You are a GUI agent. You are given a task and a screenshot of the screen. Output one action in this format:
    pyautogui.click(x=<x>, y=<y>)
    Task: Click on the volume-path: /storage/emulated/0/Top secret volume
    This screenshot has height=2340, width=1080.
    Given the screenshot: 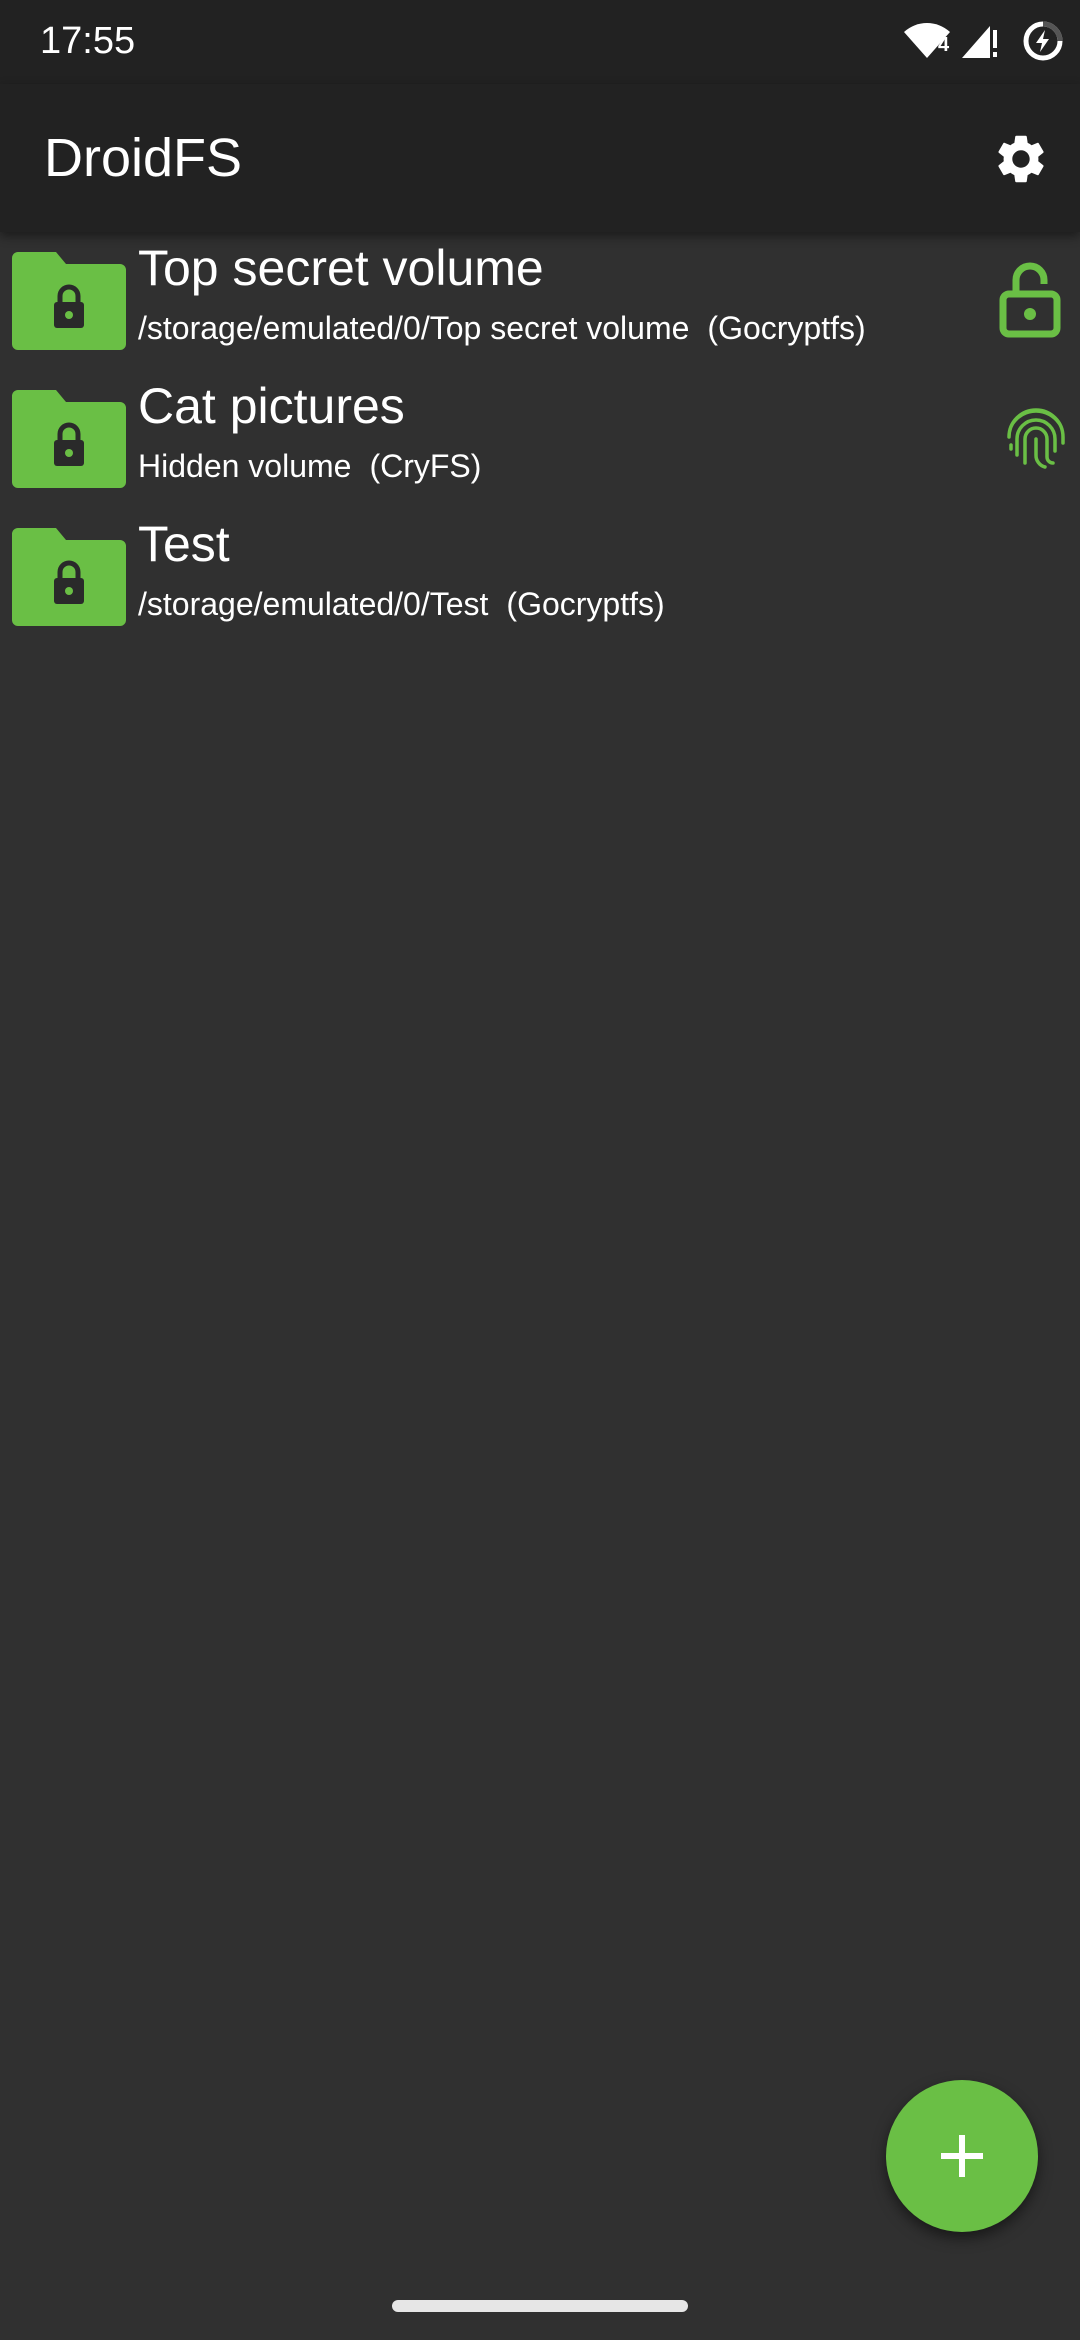 What is the action you would take?
    pyautogui.click(x=414, y=328)
    